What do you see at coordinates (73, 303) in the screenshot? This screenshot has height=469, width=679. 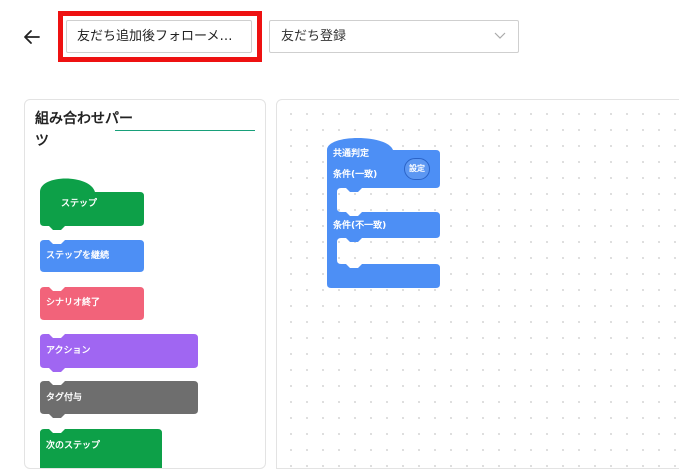 I see `part-block-end-label: シナリオ終了` at bounding box center [73, 303].